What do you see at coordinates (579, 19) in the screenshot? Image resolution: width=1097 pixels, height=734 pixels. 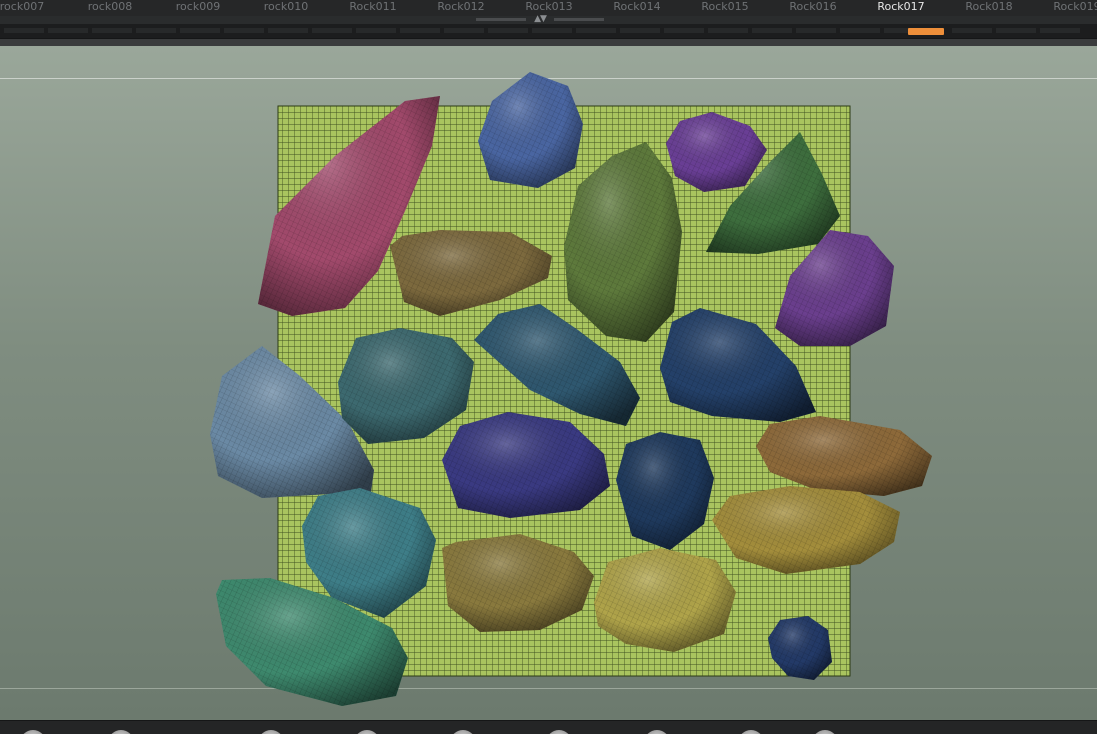 I see `handle-grip-right` at bounding box center [579, 19].